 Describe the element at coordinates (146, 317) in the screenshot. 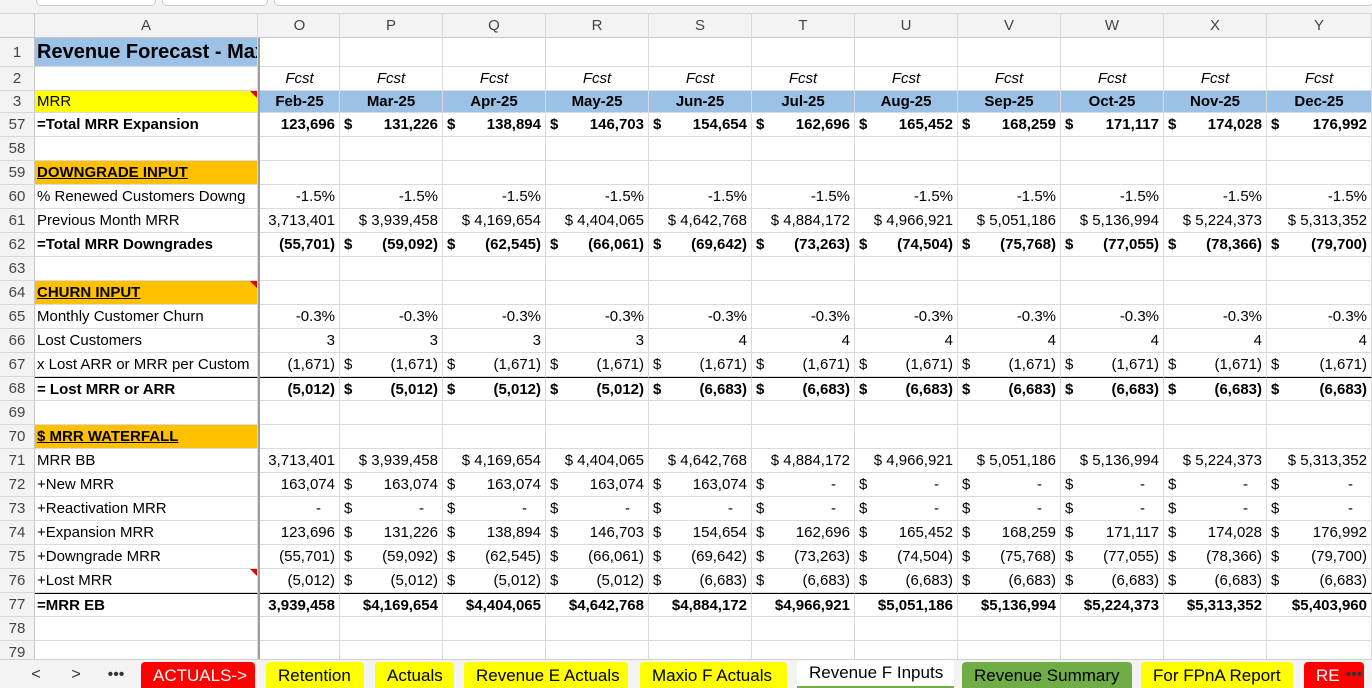

I see `row-label-cell: Monthly Customer Churn` at that location.